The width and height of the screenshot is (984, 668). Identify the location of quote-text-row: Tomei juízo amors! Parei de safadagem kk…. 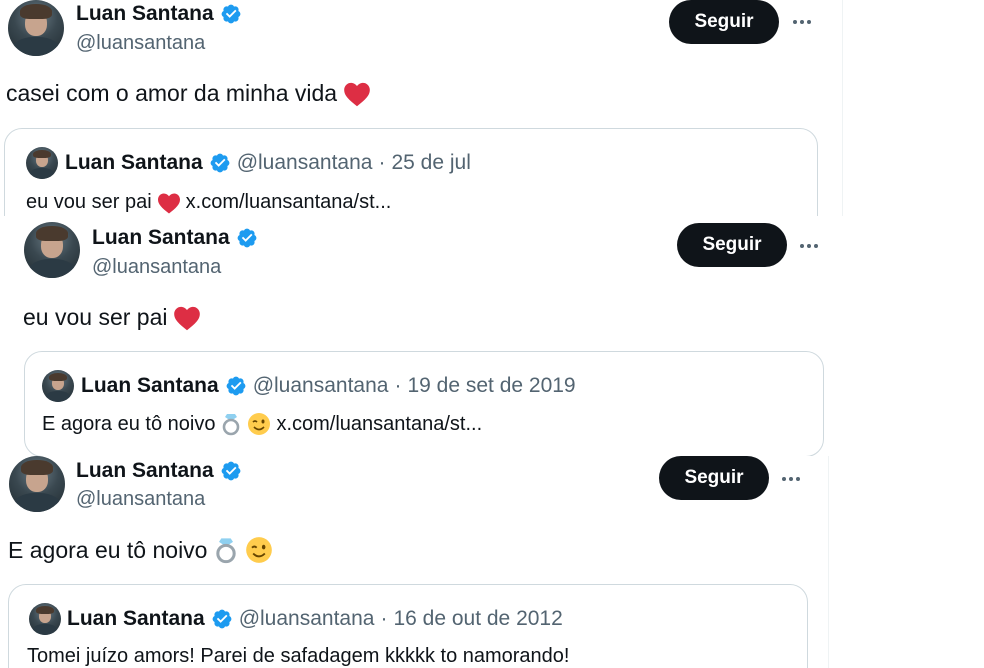
(298, 656).